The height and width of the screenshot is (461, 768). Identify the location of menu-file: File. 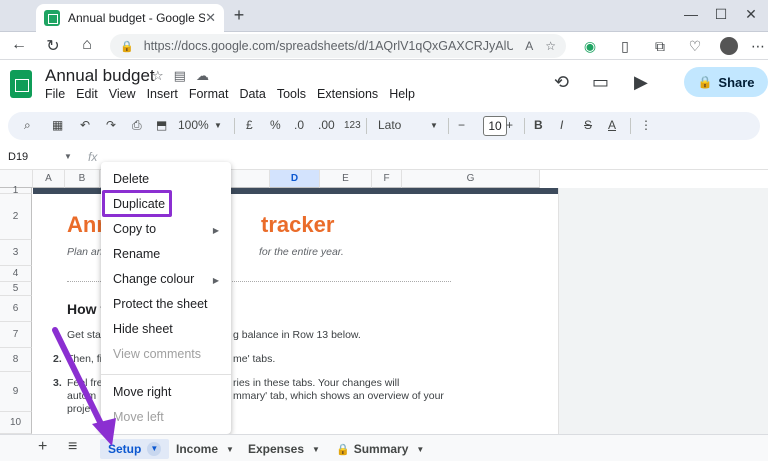
(55, 94).